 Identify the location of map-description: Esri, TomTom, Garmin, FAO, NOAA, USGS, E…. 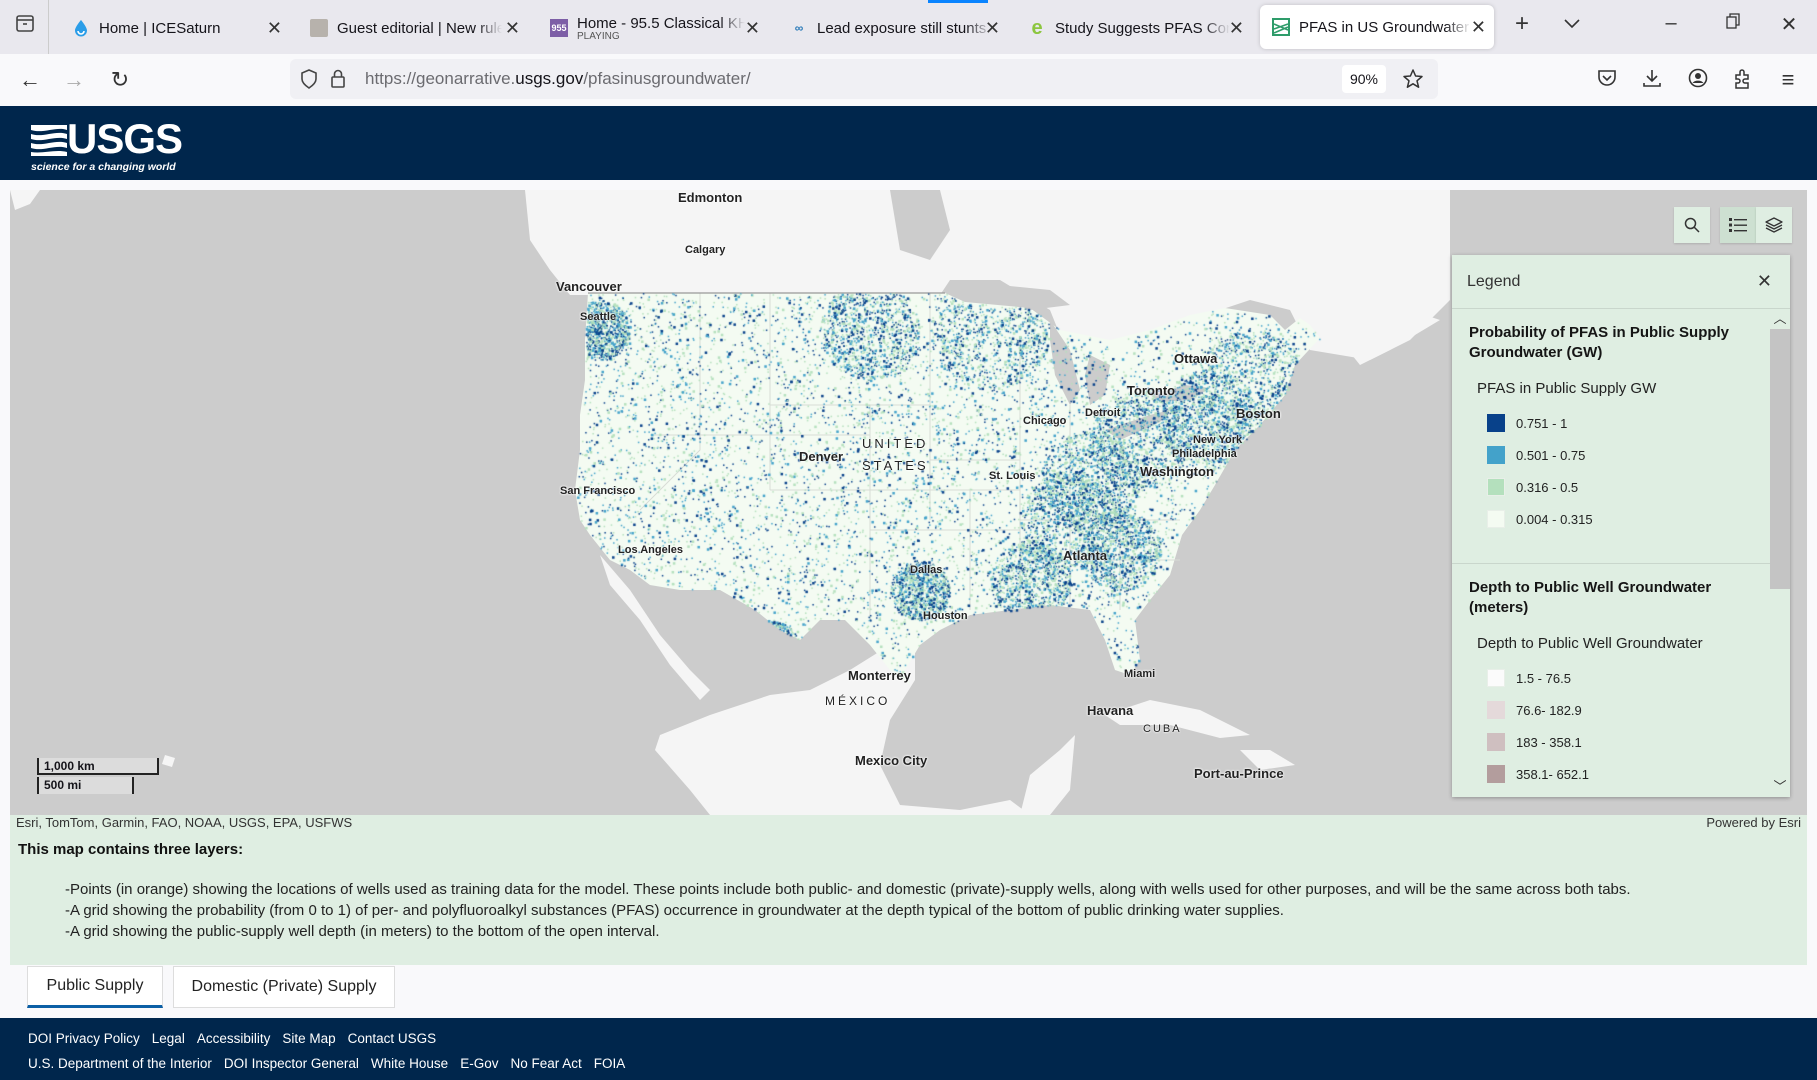
(908, 890).